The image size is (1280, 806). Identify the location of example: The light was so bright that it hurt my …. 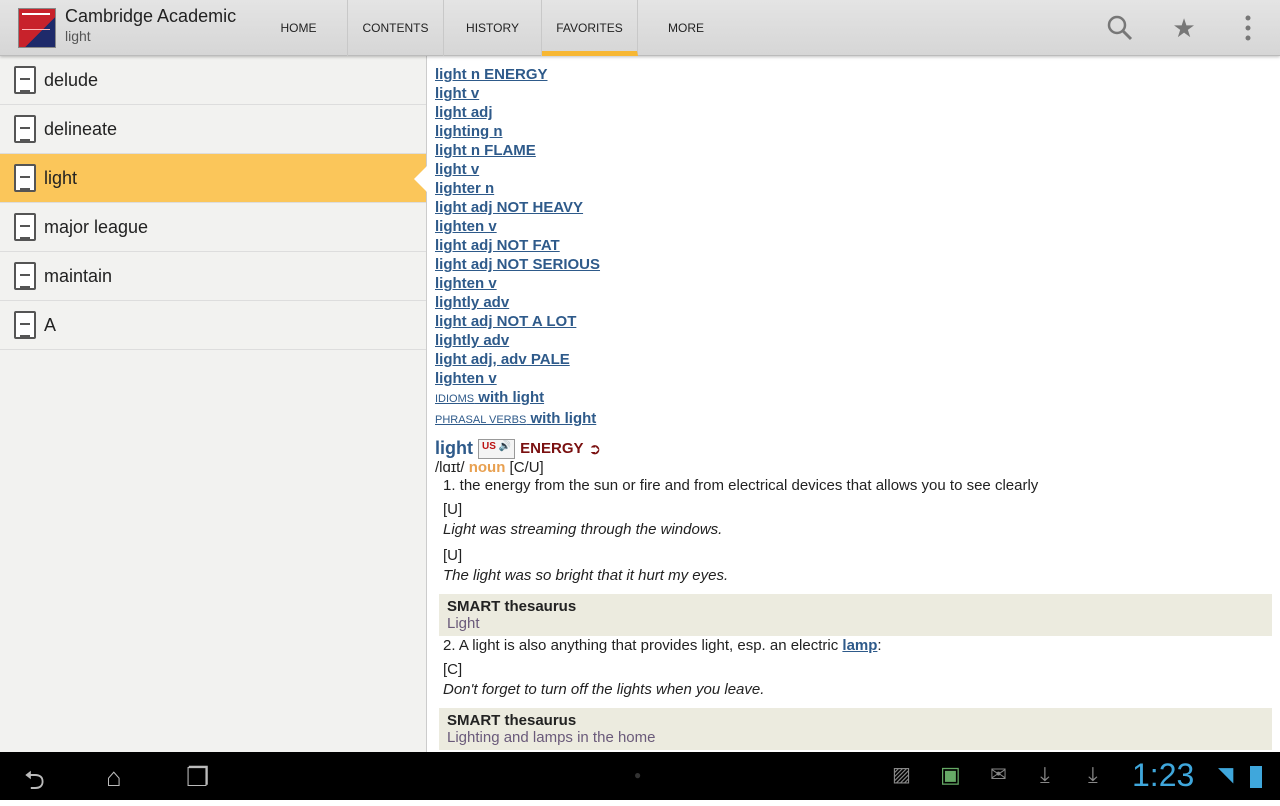
(586, 575).